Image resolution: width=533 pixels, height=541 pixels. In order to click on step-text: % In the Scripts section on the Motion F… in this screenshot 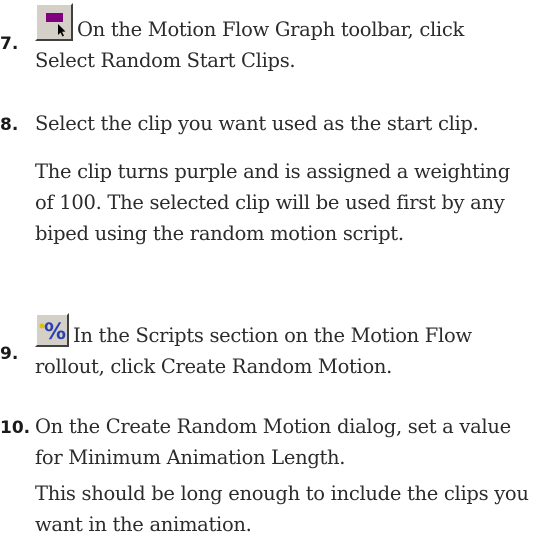, I will do `click(280, 347)`.